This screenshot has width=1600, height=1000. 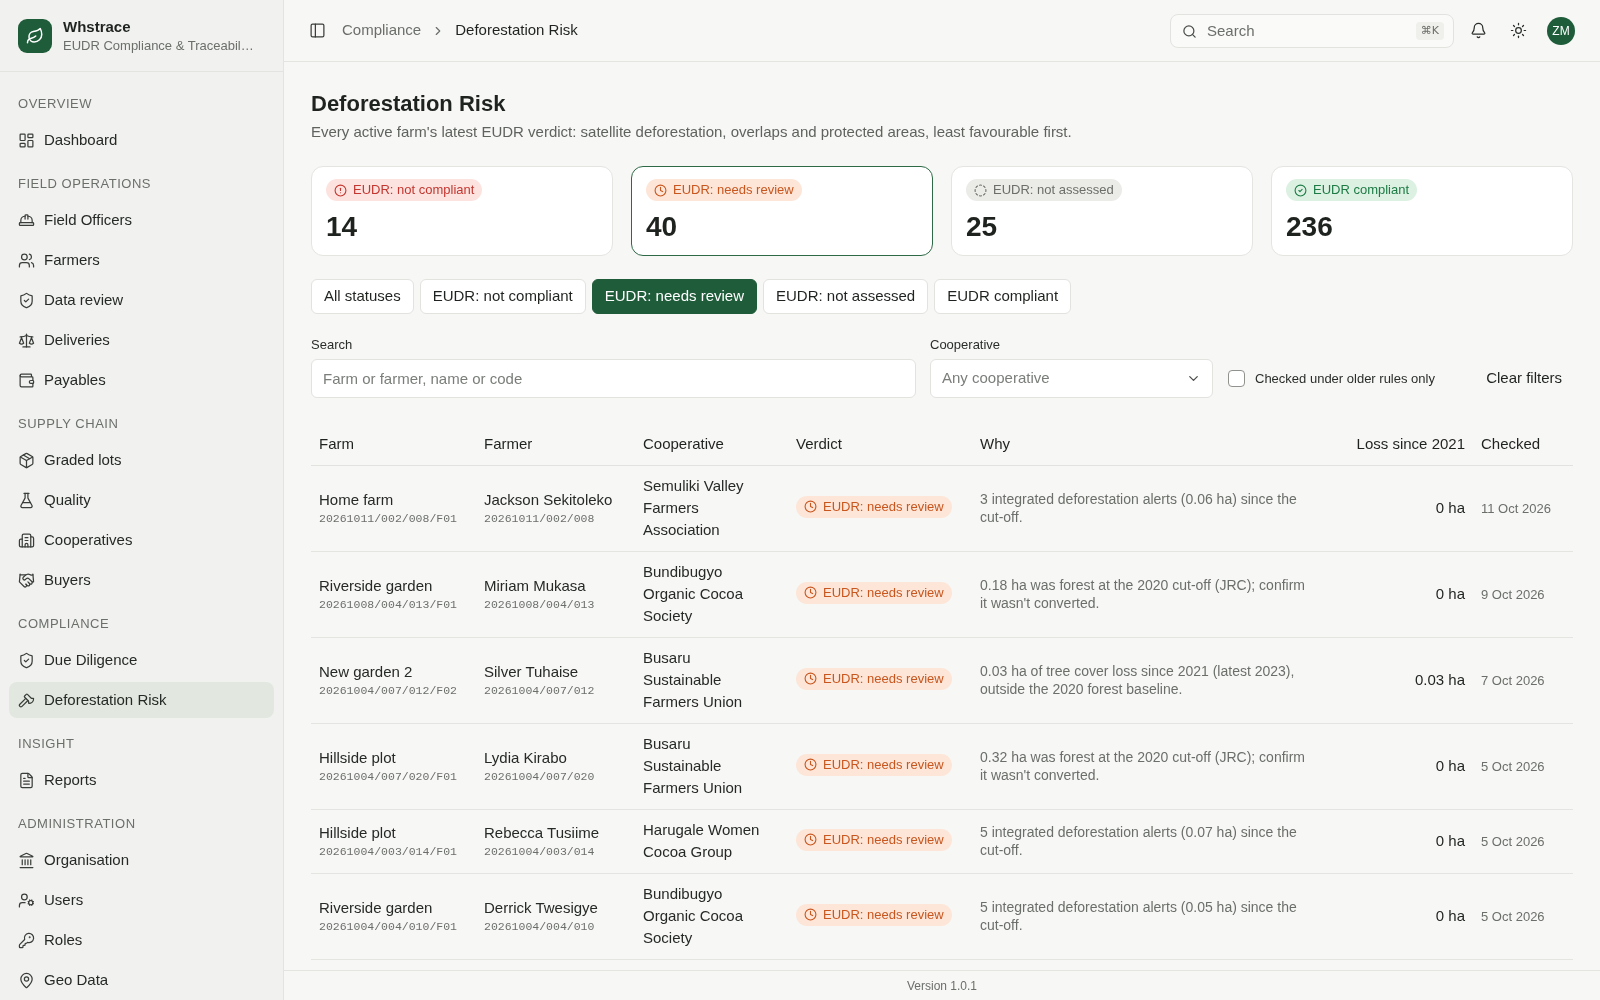 What do you see at coordinates (674, 296) in the screenshot?
I see `filter-chip: EUDR: needs review` at bounding box center [674, 296].